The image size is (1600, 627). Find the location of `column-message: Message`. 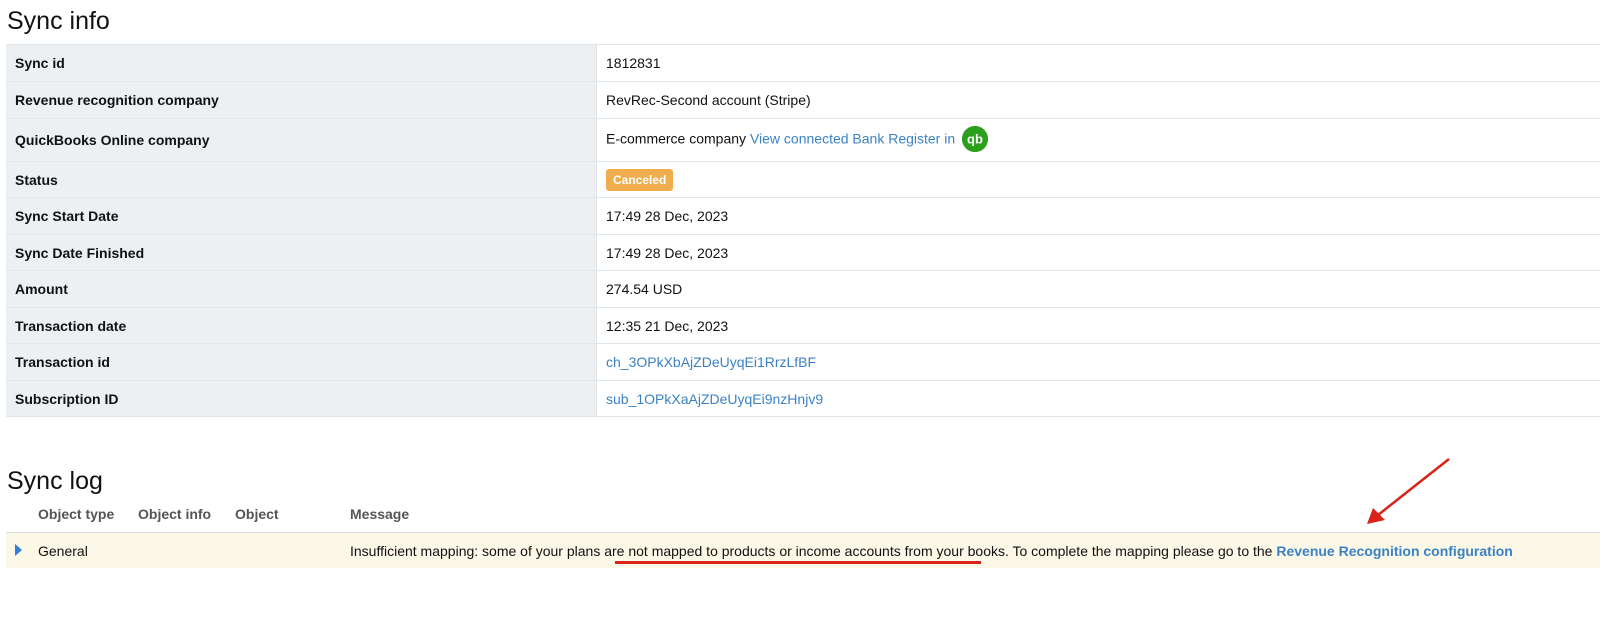

column-message: Message is located at coordinates (379, 514).